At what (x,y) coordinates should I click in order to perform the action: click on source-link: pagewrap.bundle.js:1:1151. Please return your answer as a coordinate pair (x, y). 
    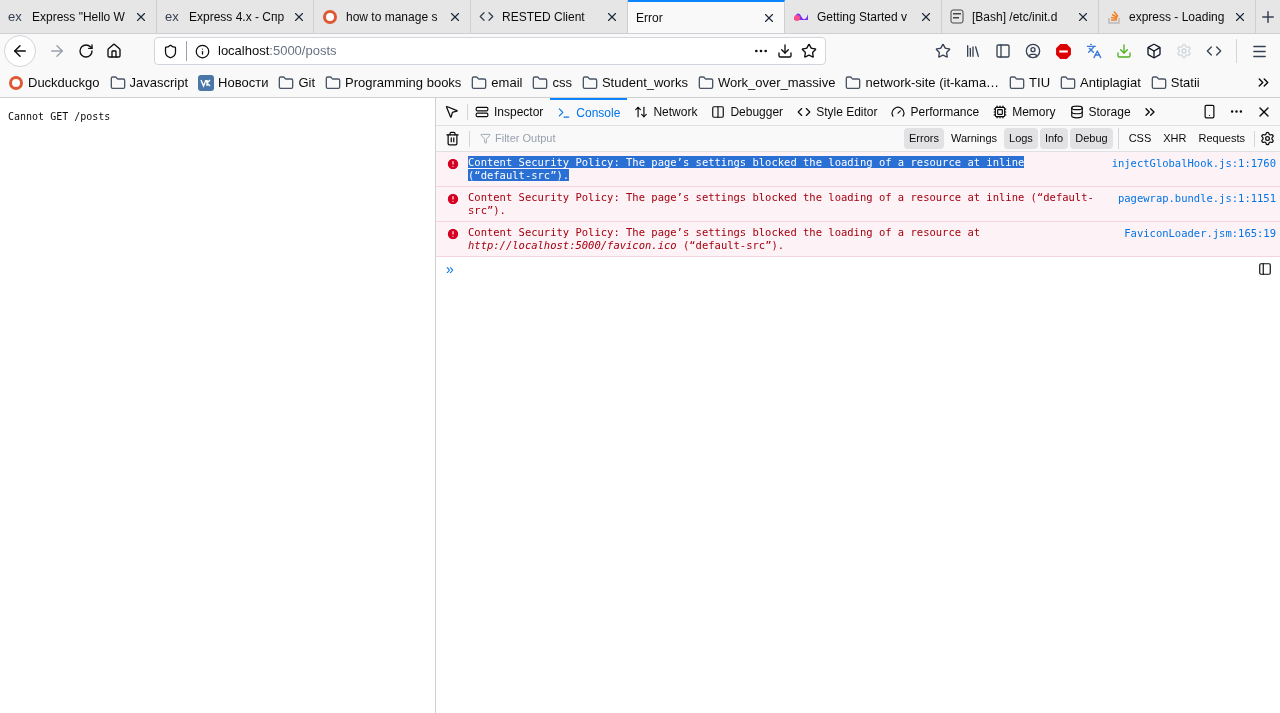
    Looking at the image, I should click on (1196, 199).